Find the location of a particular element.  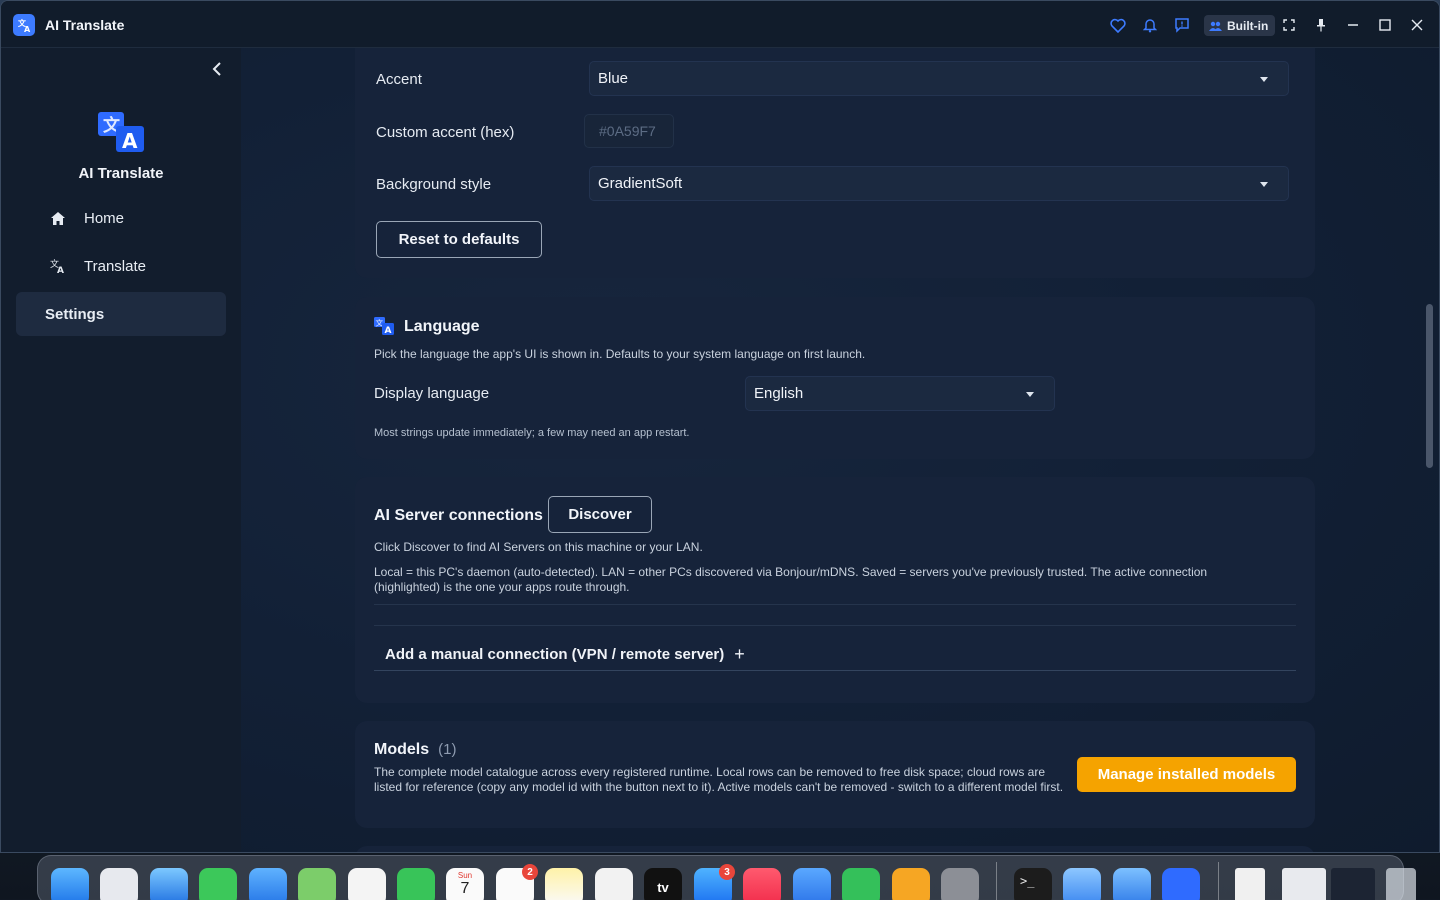

keynote-icon is located at coordinates (812, 884).